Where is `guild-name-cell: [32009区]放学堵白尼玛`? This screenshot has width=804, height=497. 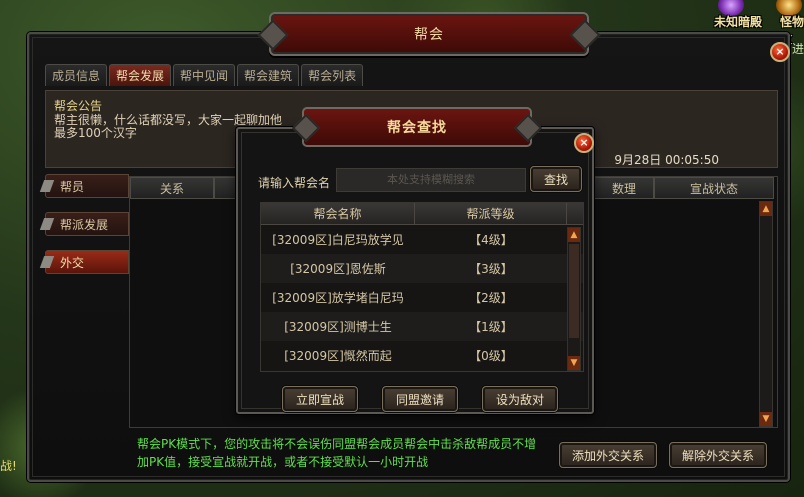
guild-name-cell: [32009区]放学堵白尼玛 is located at coordinates (338, 298).